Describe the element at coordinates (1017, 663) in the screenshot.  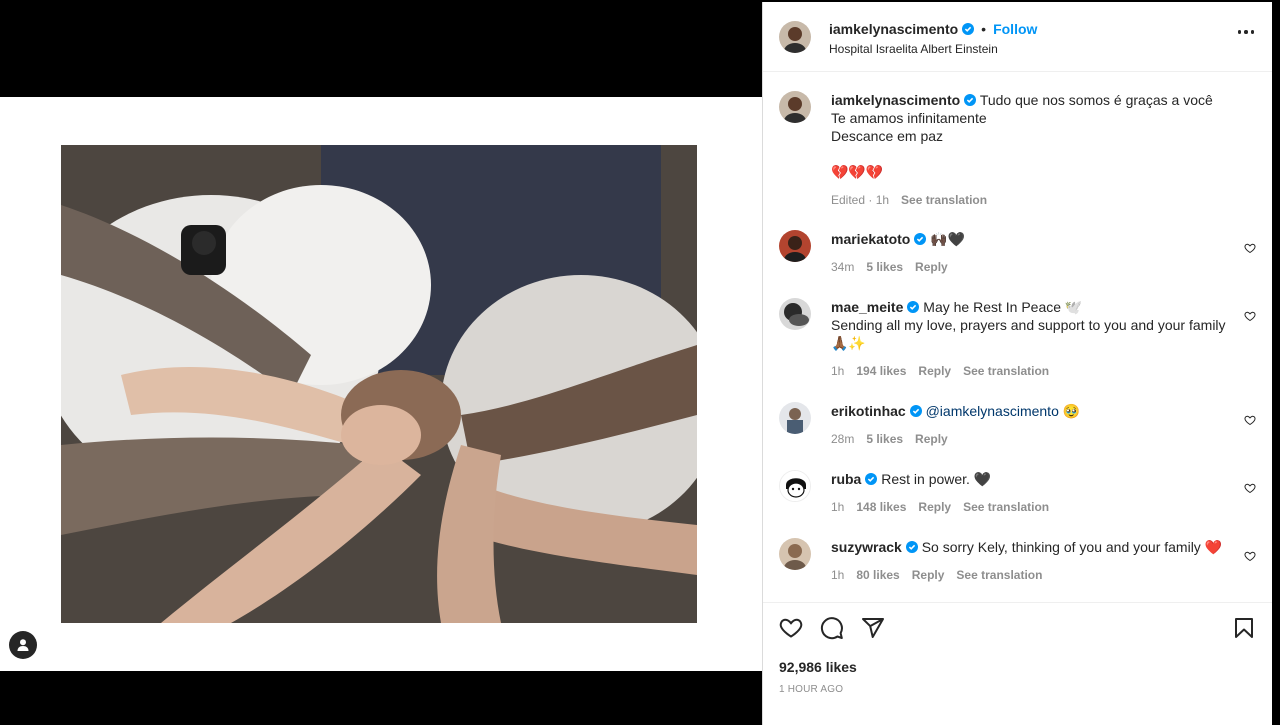
I see `post-actions: 92,986 likes 1 HOUR AGO` at that location.